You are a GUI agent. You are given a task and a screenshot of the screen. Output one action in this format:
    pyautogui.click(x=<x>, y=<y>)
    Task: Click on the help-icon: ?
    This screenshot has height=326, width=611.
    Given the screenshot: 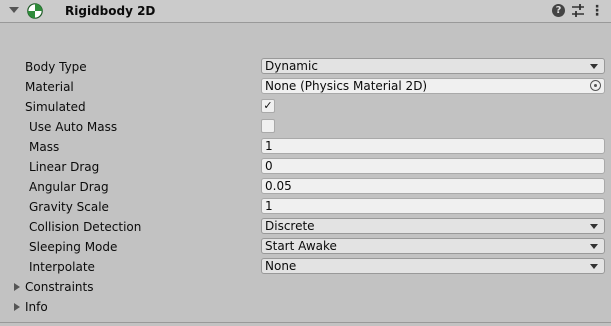 What is the action you would take?
    pyautogui.click(x=558, y=10)
    